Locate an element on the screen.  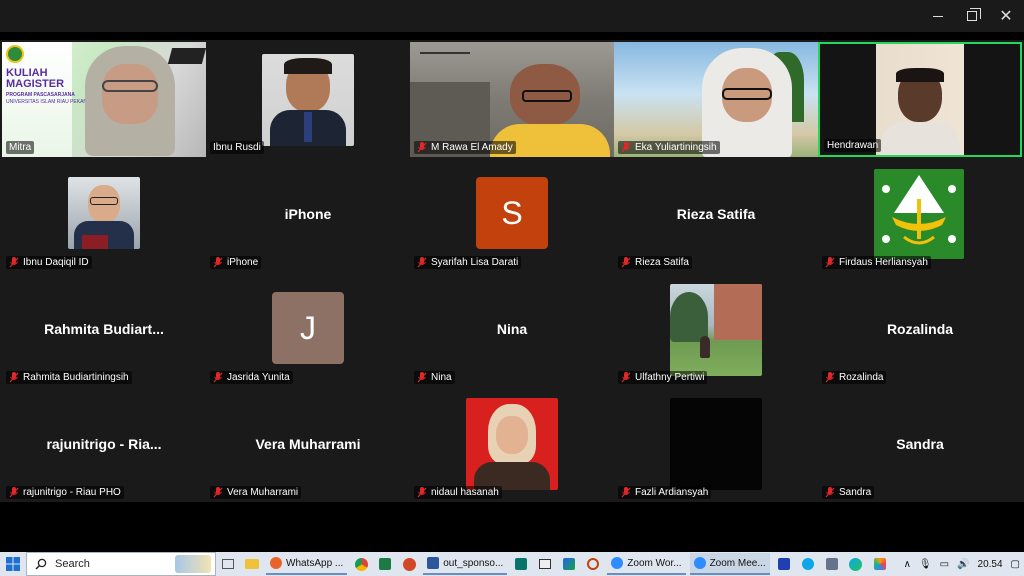
participant-name-label: Rozalinda is located at coordinates (854, 377).